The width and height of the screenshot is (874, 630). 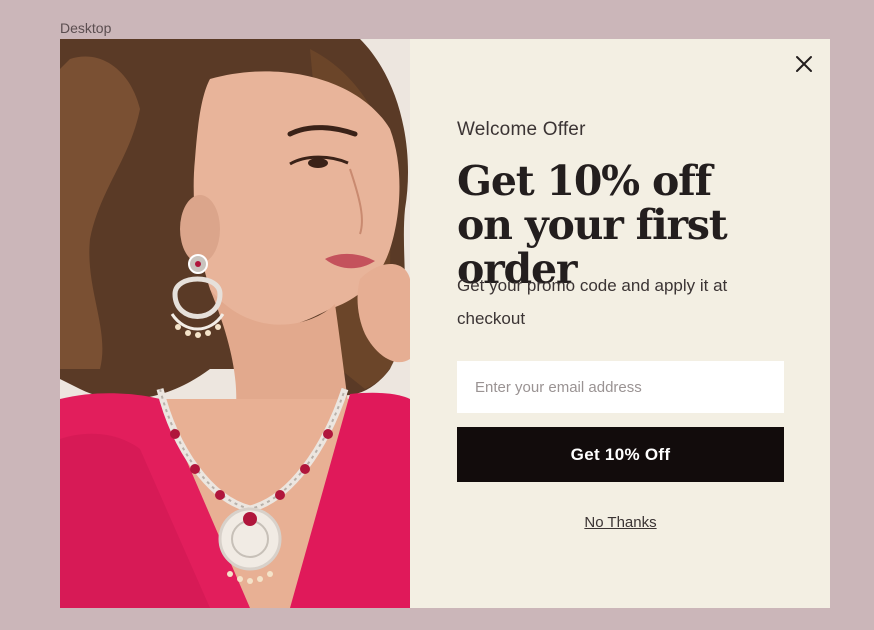 What do you see at coordinates (86, 28) in the screenshot?
I see `frame-label: Desktop` at bounding box center [86, 28].